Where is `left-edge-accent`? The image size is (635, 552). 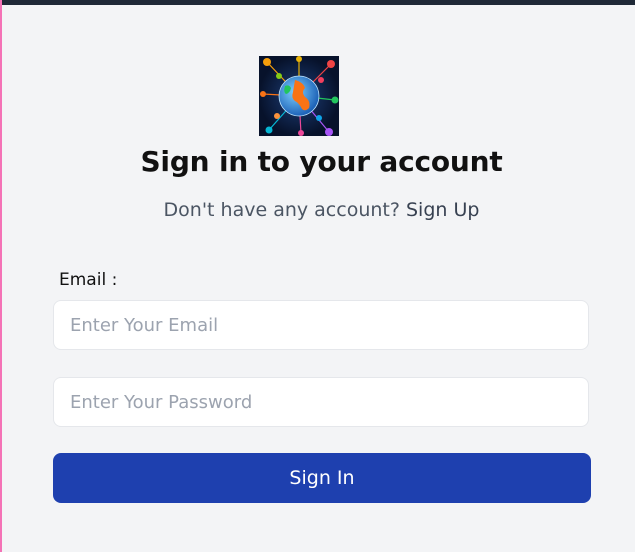
left-edge-accent is located at coordinates (1, 276).